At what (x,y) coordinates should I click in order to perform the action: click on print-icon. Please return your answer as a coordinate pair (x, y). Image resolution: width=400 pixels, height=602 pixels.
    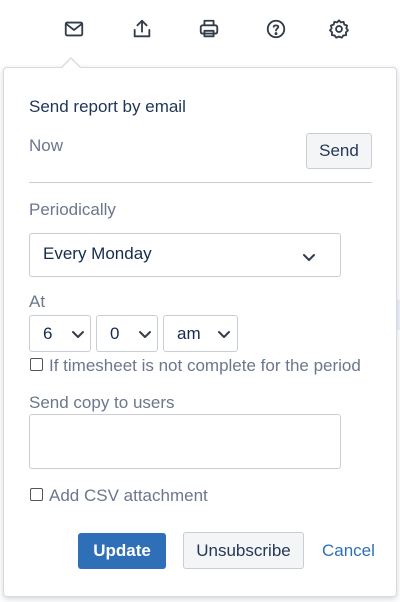
    Looking at the image, I should click on (209, 28).